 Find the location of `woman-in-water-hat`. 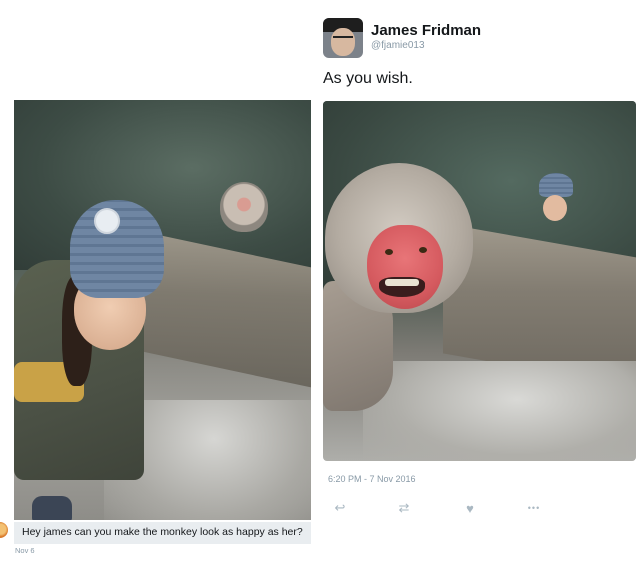

woman-in-water-hat is located at coordinates (556, 185).